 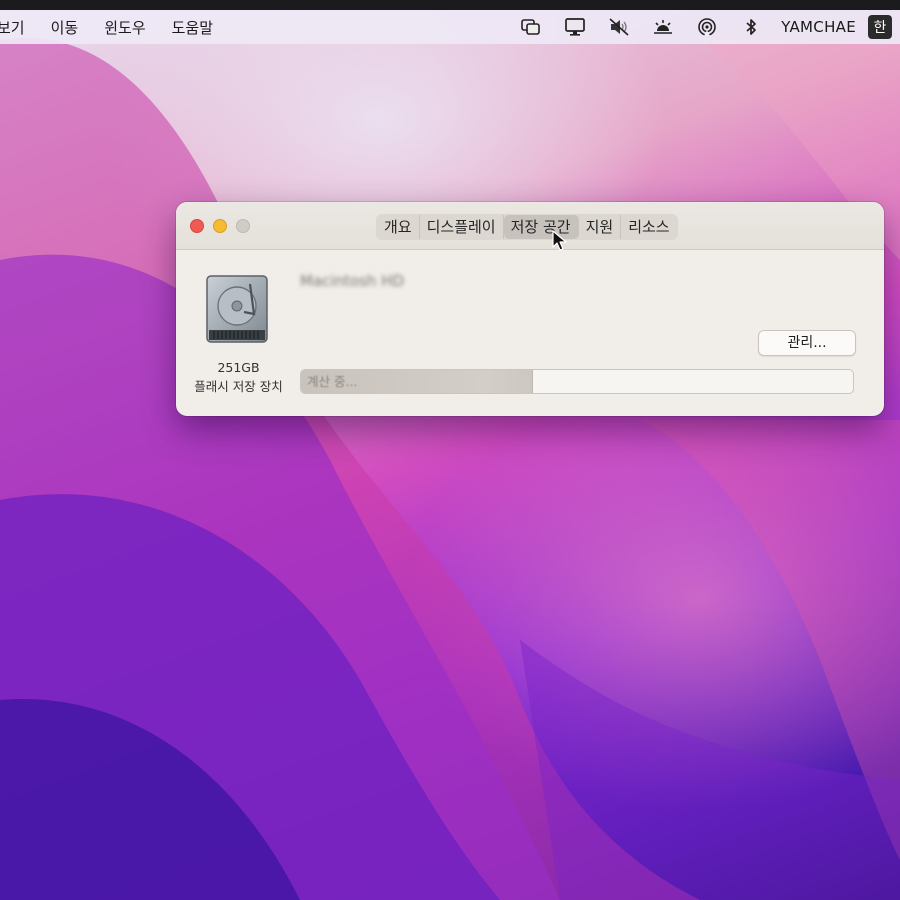 What do you see at coordinates (663, 27) in the screenshot?
I see `brightness-icon` at bounding box center [663, 27].